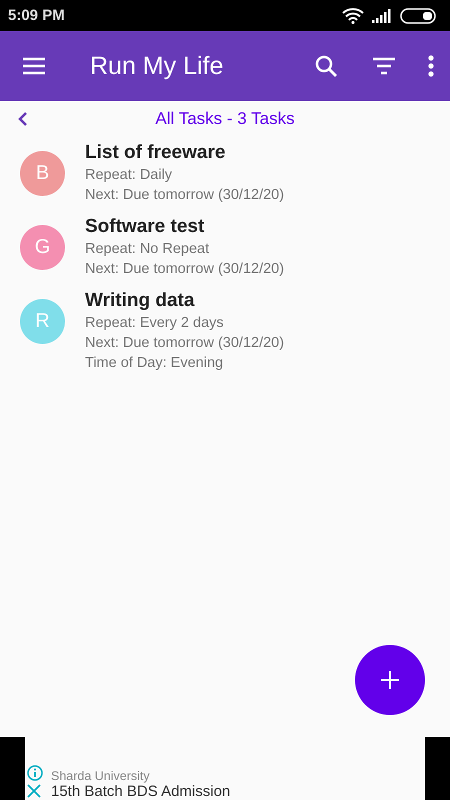 Image resolution: width=450 pixels, height=800 pixels. Describe the element at coordinates (384, 66) in the screenshot. I see `filter-icon` at that location.